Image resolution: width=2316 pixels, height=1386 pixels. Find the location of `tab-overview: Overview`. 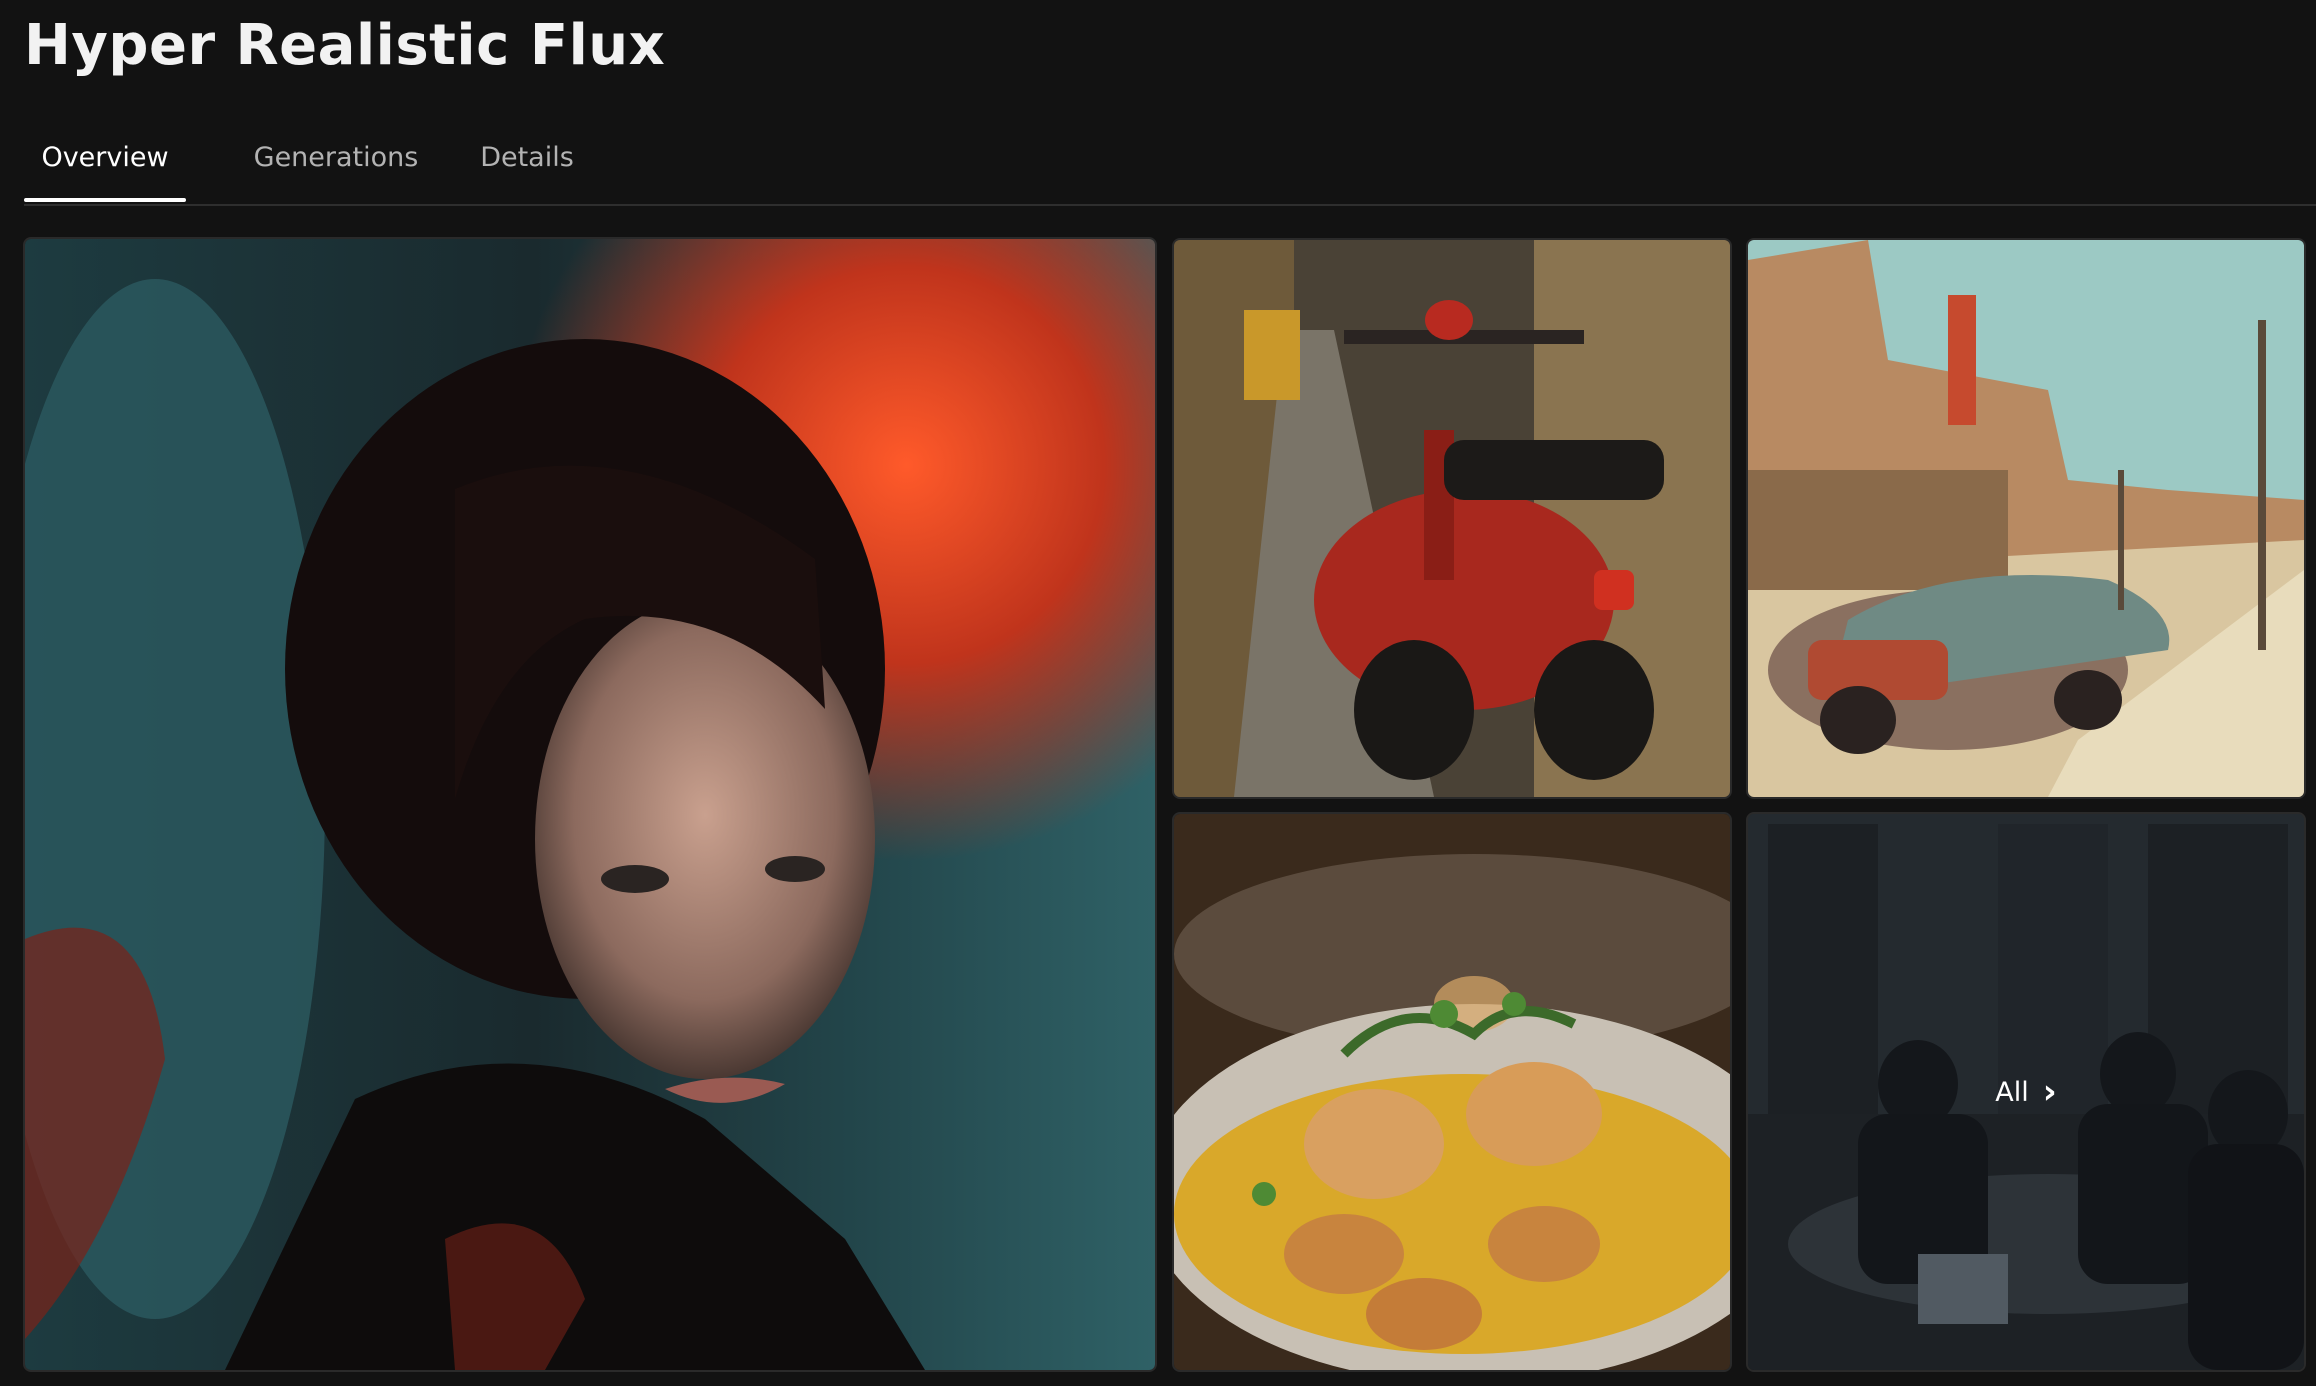

tab-overview: Overview is located at coordinates (105, 162).